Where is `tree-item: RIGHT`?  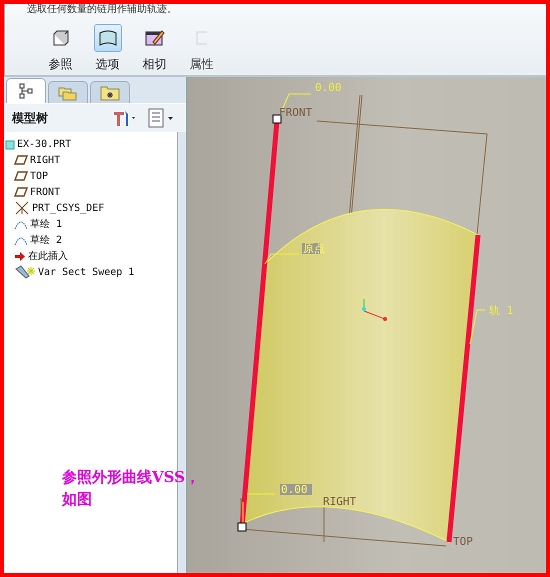
tree-item: RIGHT is located at coordinates (90, 160).